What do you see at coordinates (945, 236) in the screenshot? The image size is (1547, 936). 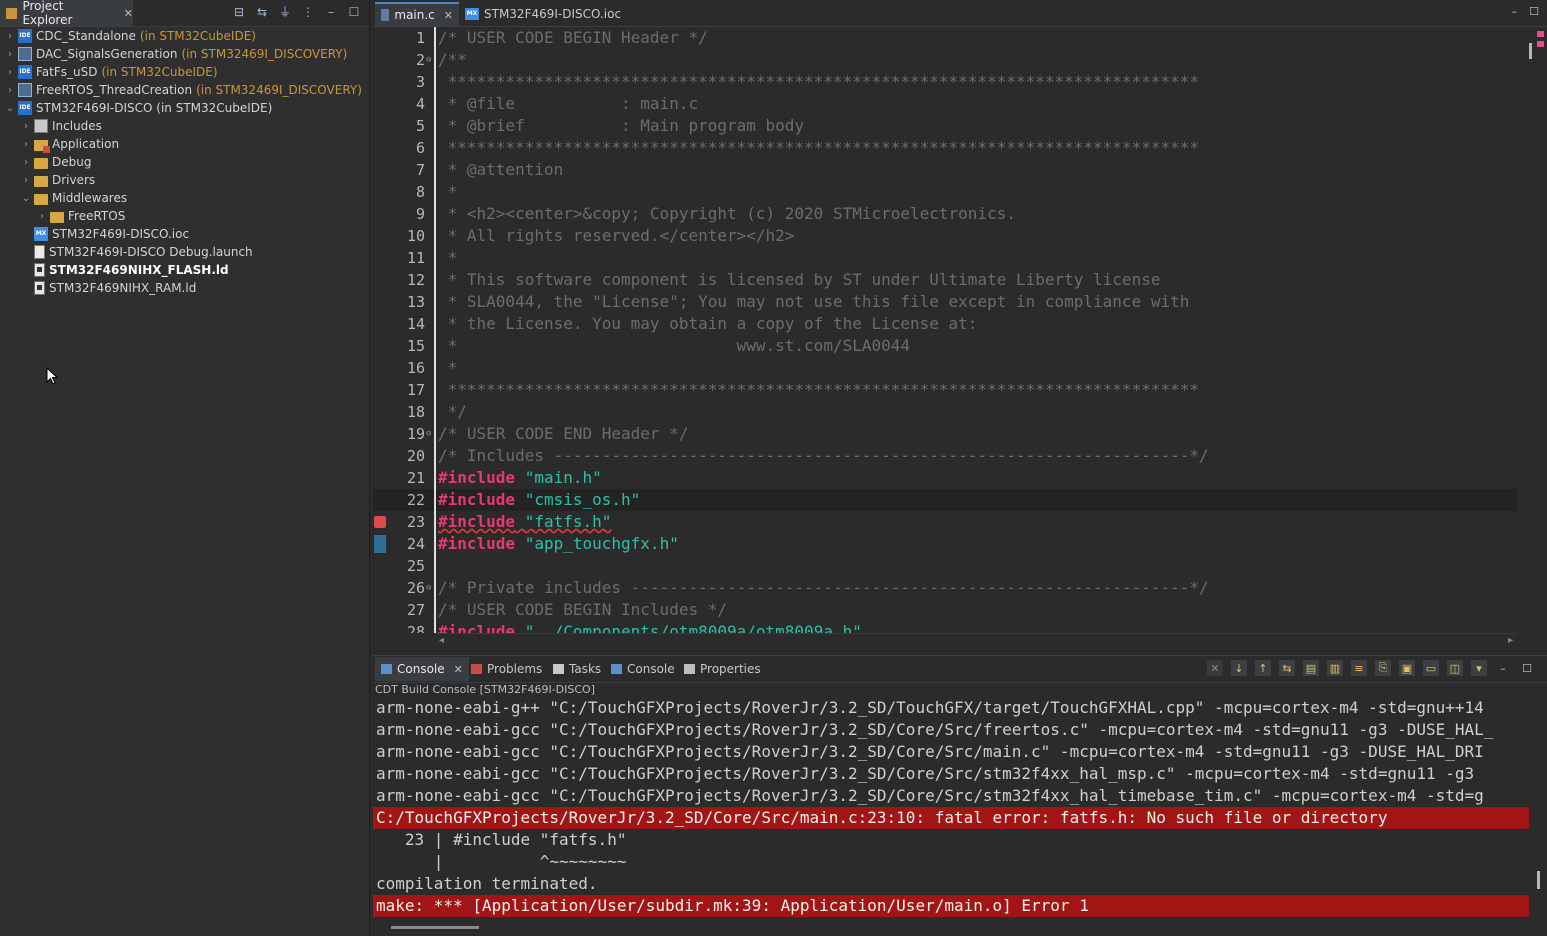 I see `code-line: 10 * All rights reserved.</center></h2>` at bounding box center [945, 236].